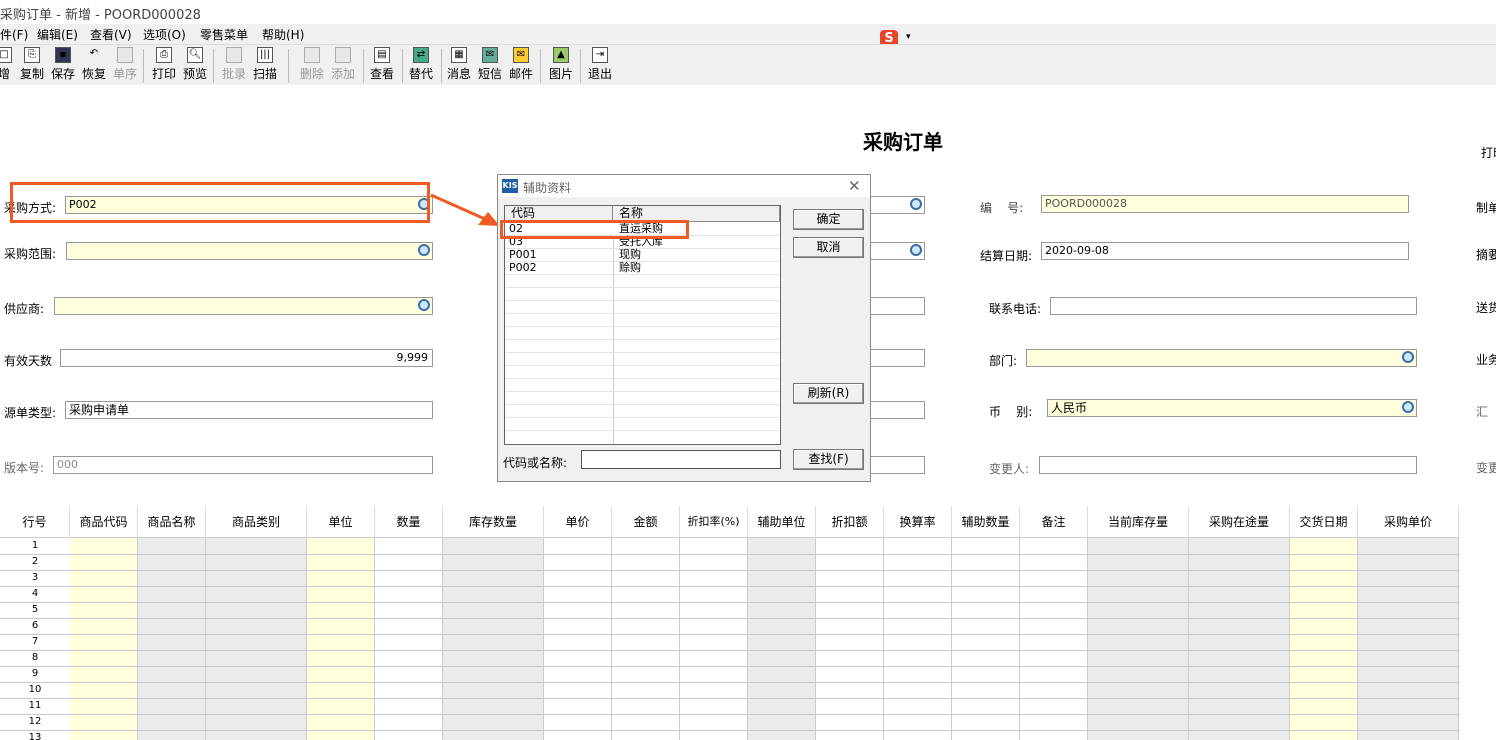 The image size is (1496, 740). Describe the element at coordinates (986, 522) in the screenshot. I see `header-aux-quantity: 辅助数量` at that location.